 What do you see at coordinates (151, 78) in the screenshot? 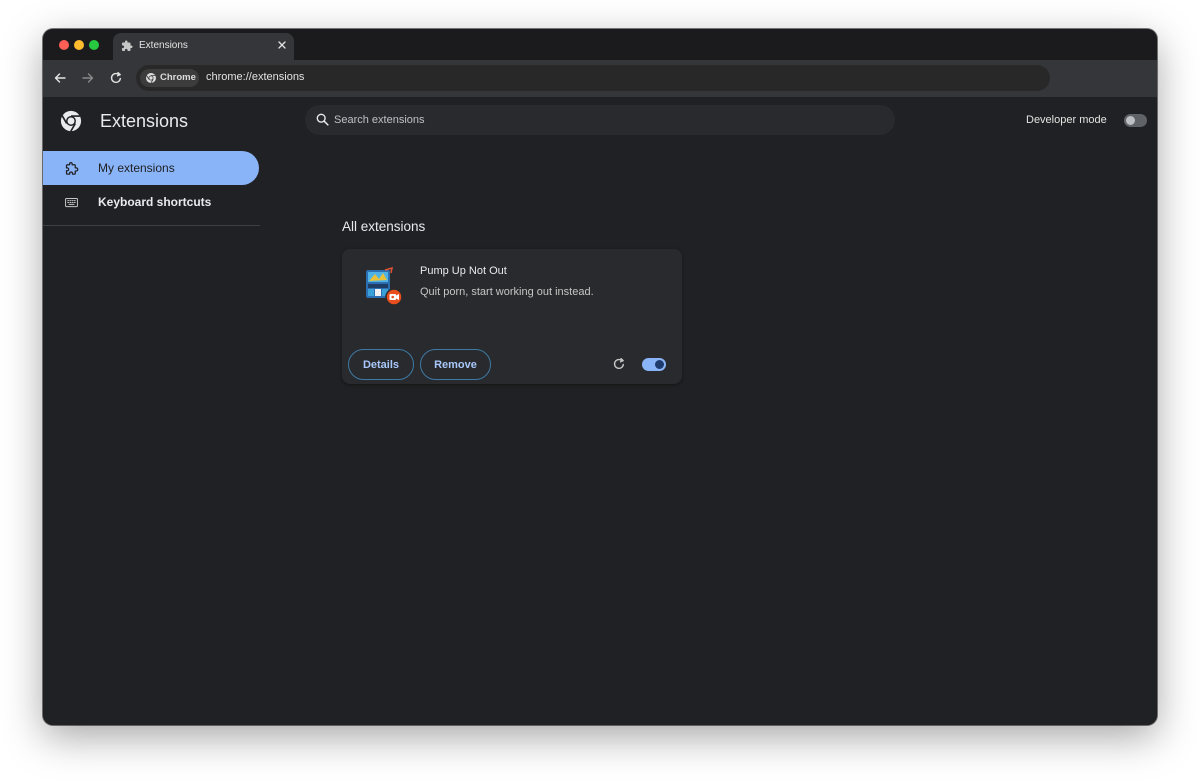
I see `chrome-icon` at bounding box center [151, 78].